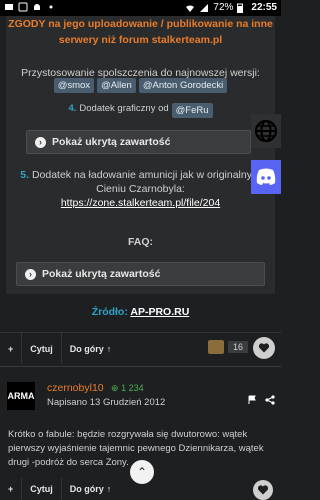  I want to click on reputation-value: 1 234, so click(132, 388).